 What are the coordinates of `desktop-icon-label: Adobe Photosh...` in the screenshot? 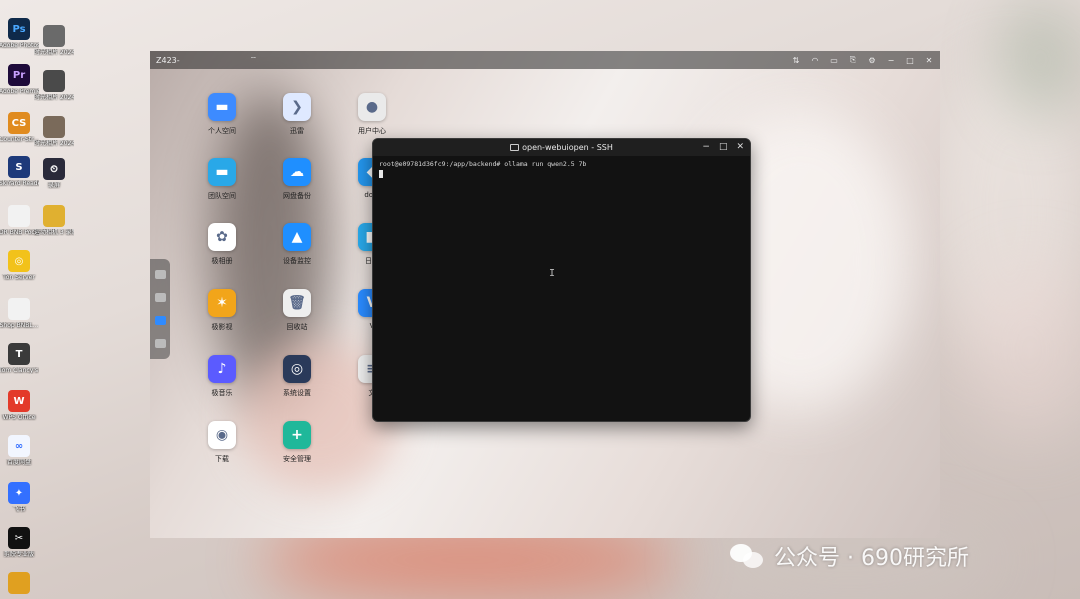 It's located at (19, 45).